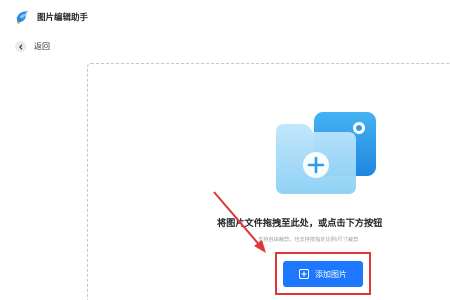 This screenshot has width=450, height=300. What do you see at coordinates (225, 17) in the screenshot?
I see `title-bar: 图片编辑助手` at bounding box center [225, 17].